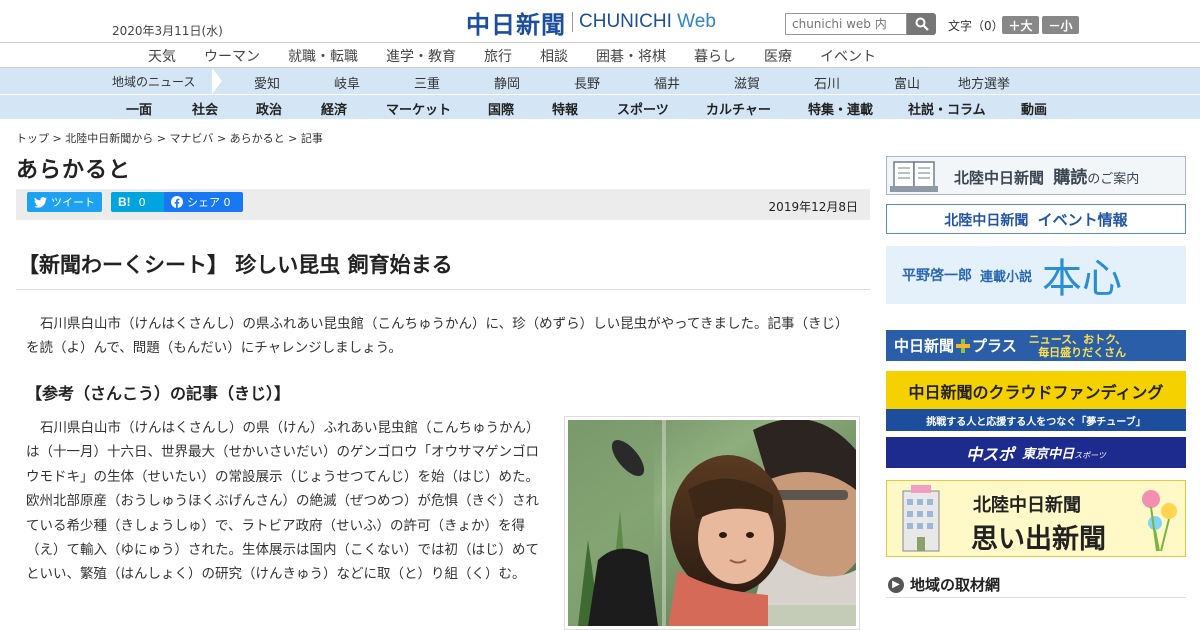  Describe the element at coordinates (1020, 25) in the screenshot. I see `font-larger-button: ＋大` at that location.